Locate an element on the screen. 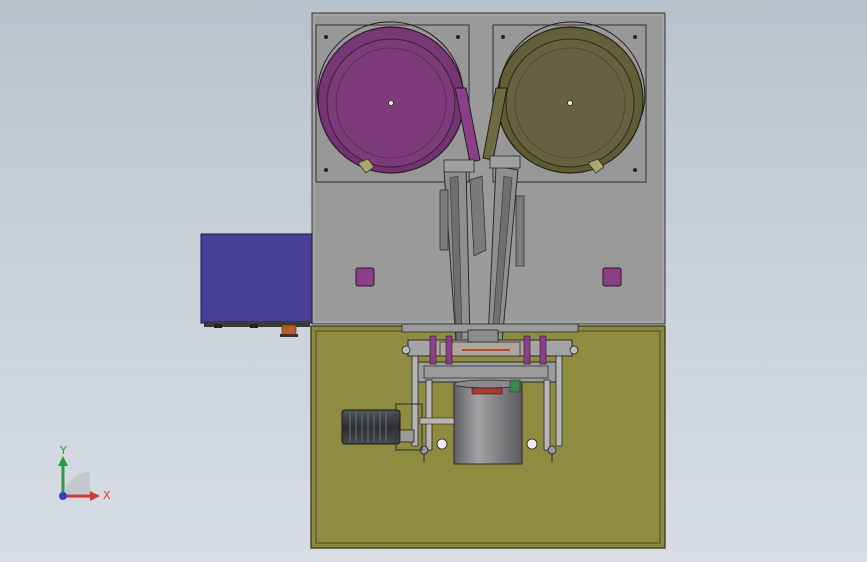 The width and height of the screenshot is (867, 562). x-axis-arrowhead-icon is located at coordinates (95, 496).